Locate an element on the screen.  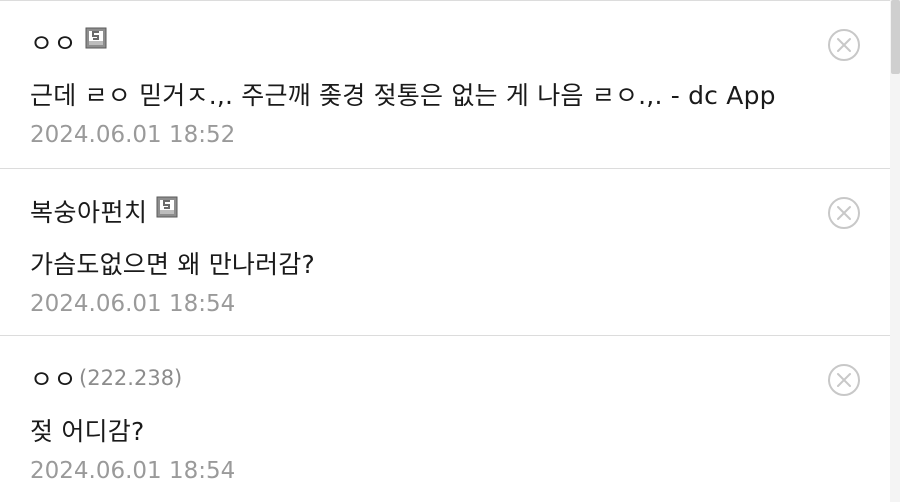
comment-author: 복숭아펀치 is located at coordinates (104, 211).